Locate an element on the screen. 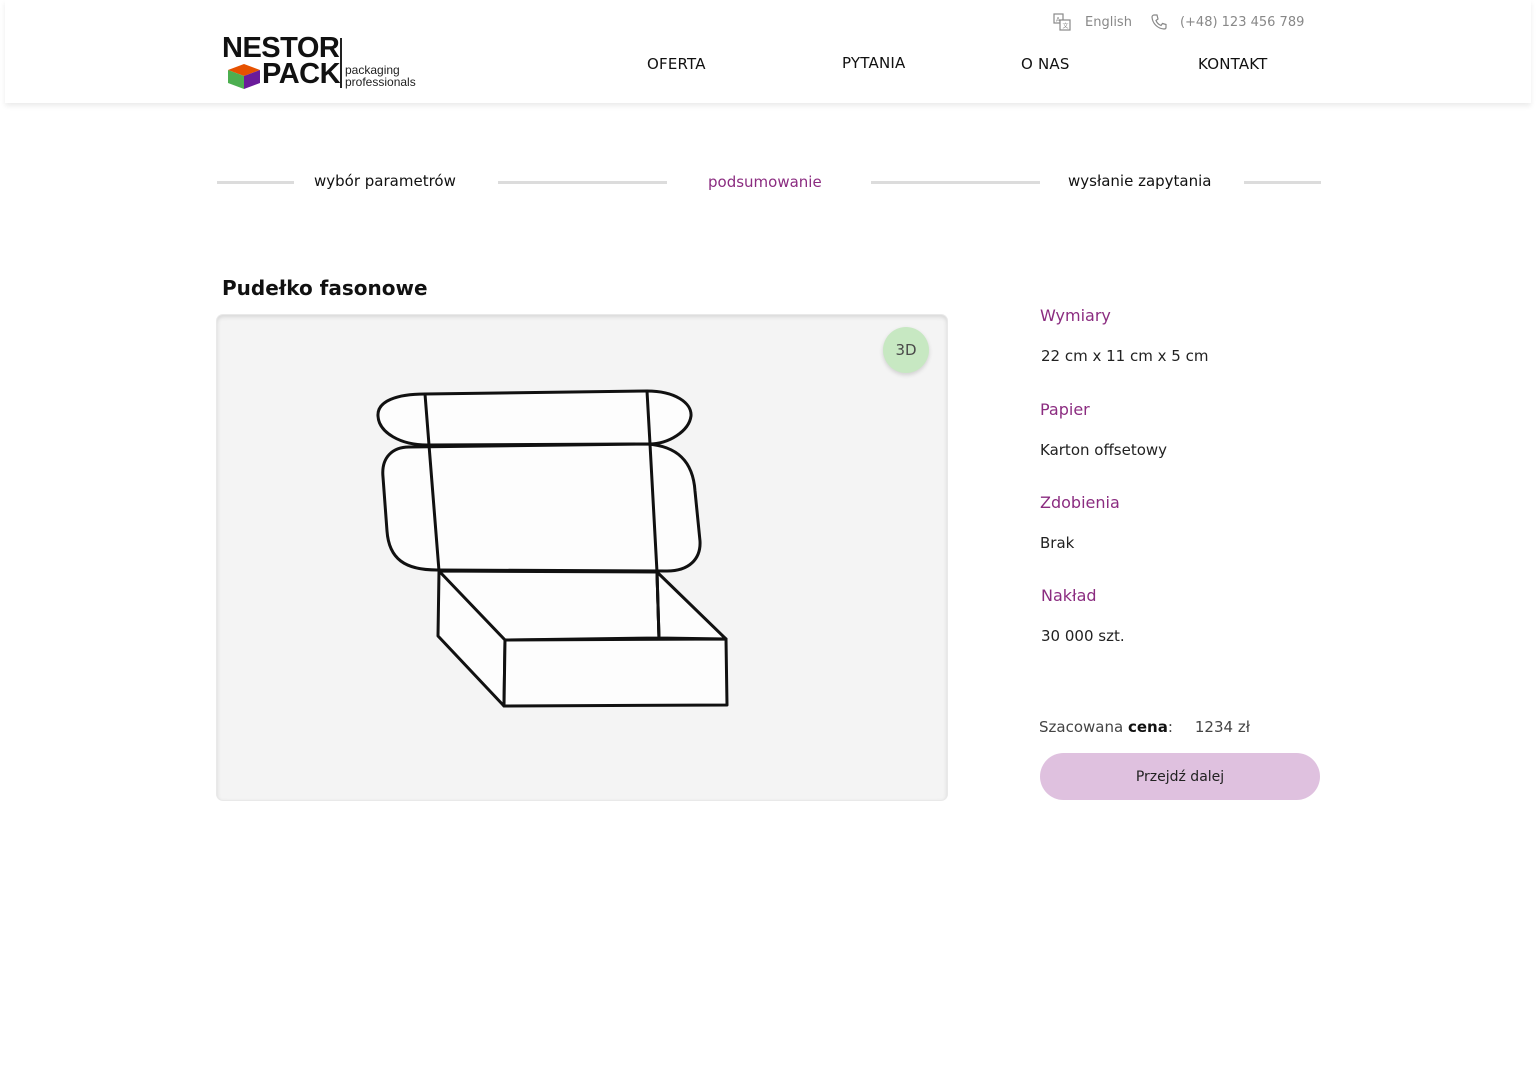  step-parameters: wybór parametrów is located at coordinates (385, 181).